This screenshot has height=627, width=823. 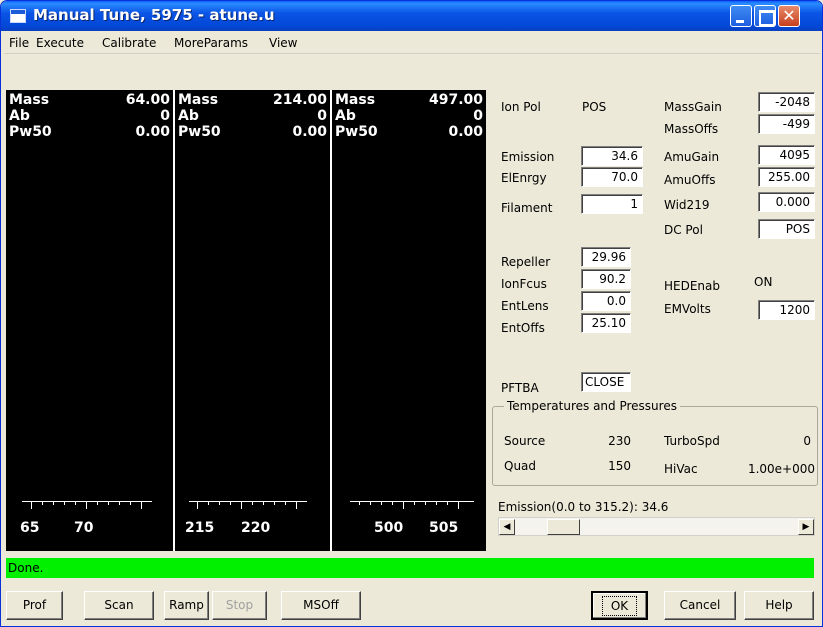 I want to click on emvolts-label: EMVolts, so click(x=687, y=309).